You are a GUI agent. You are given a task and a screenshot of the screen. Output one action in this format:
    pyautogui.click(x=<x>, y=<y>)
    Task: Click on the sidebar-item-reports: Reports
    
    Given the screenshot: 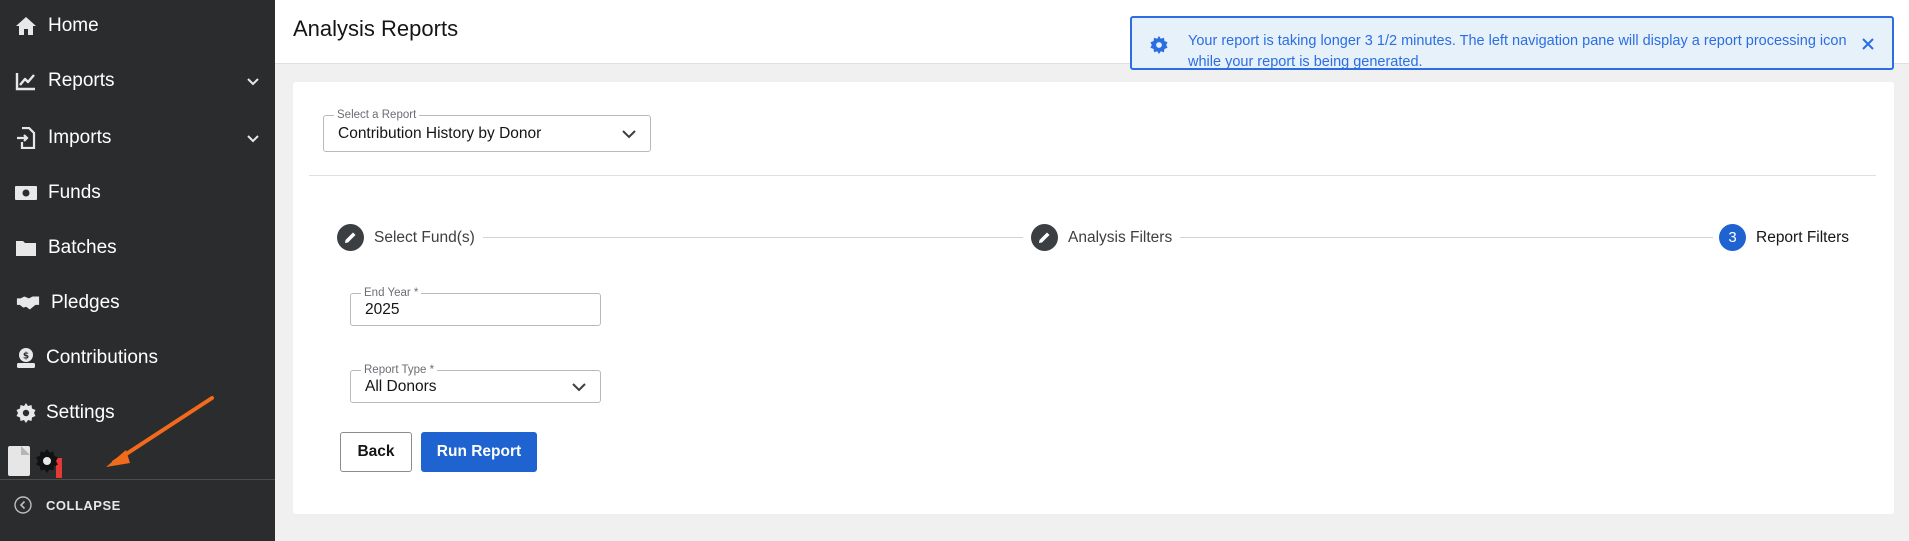 What is the action you would take?
    pyautogui.click(x=137, y=81)
    